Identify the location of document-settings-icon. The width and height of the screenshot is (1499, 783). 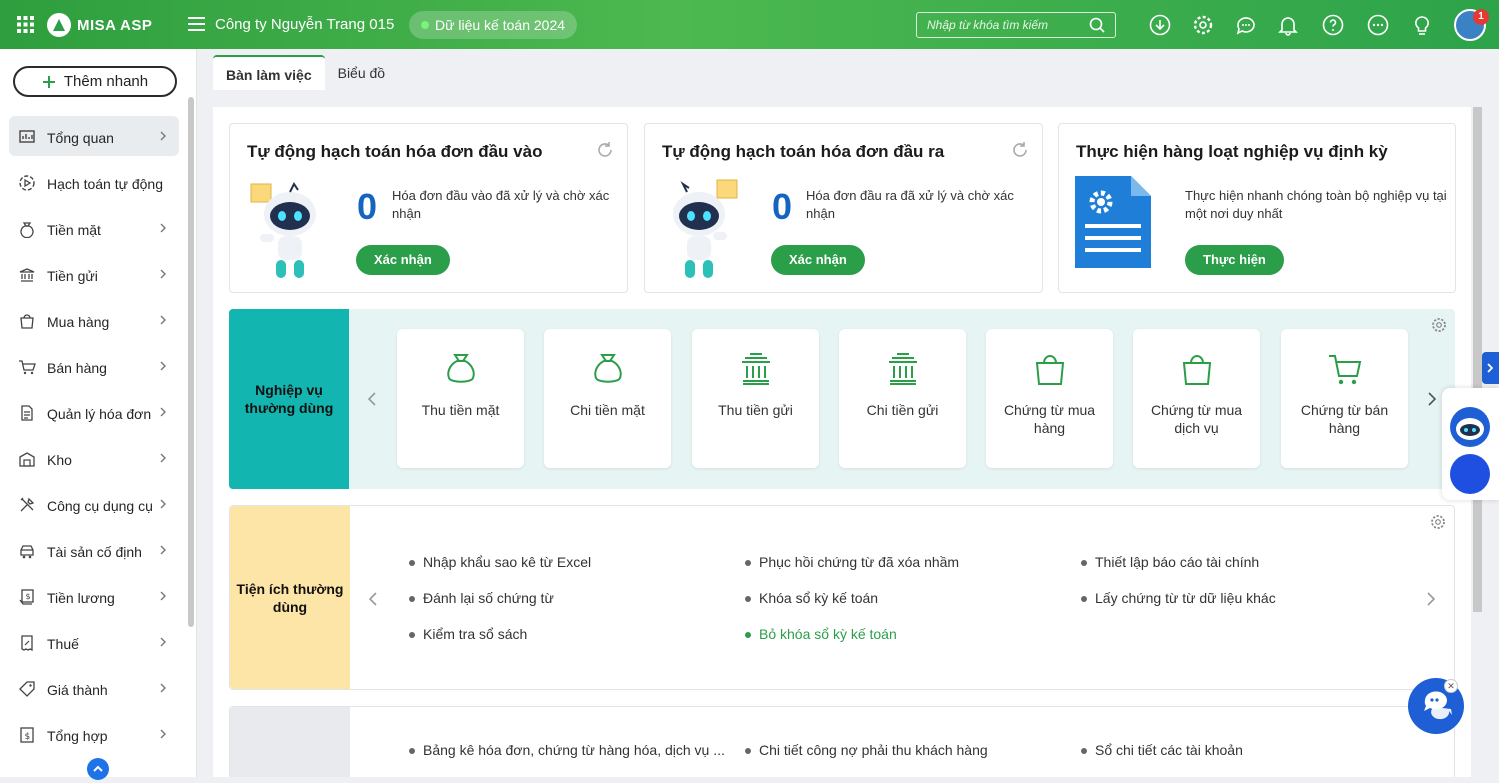
(1113, 222).